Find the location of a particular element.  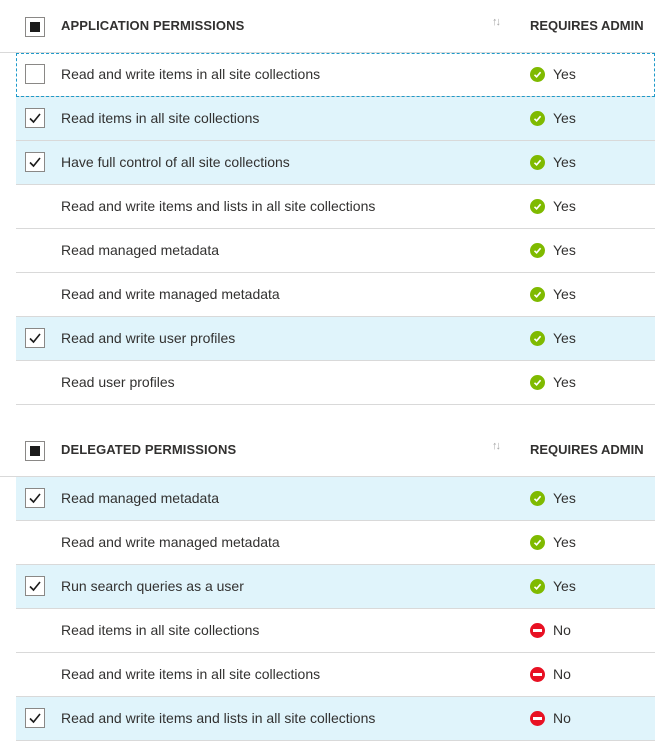

application-permissions-title: APPLICATION PERMISSIONS is located at coordinates (152, 25).